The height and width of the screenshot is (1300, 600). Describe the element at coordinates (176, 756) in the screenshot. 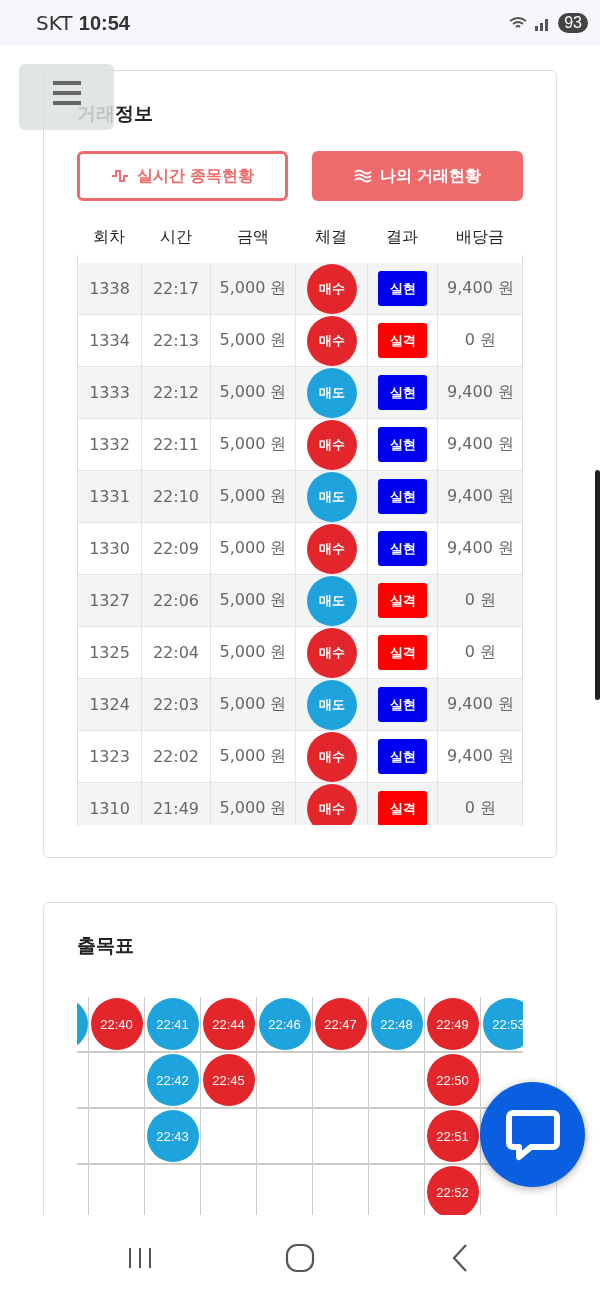

I see `table-cell: 22:02` at that location.